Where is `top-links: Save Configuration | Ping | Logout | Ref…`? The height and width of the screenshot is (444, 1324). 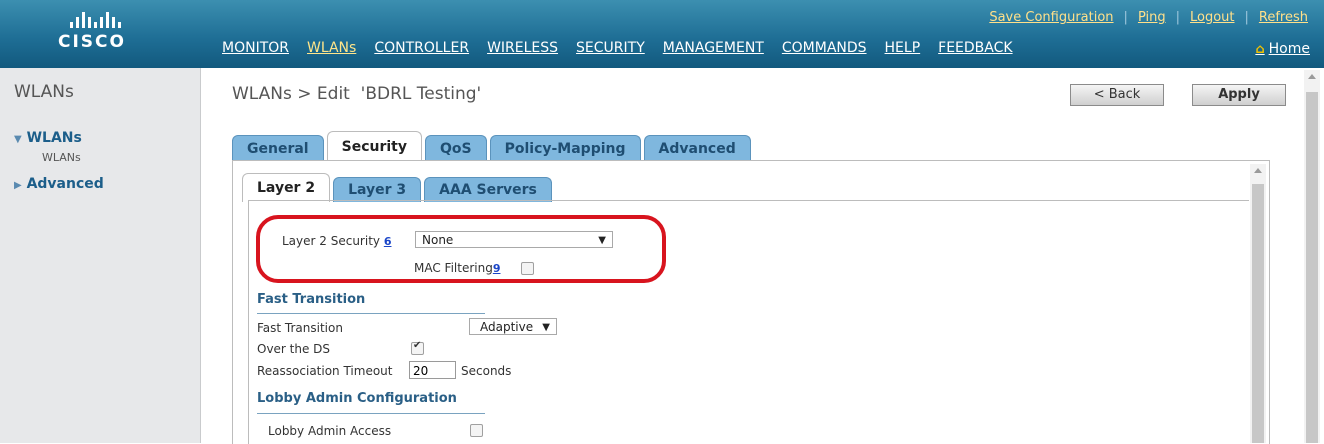
top-links: Save Configuration | Ping | Logout | Ref… is located at coordinates (1148, 17).